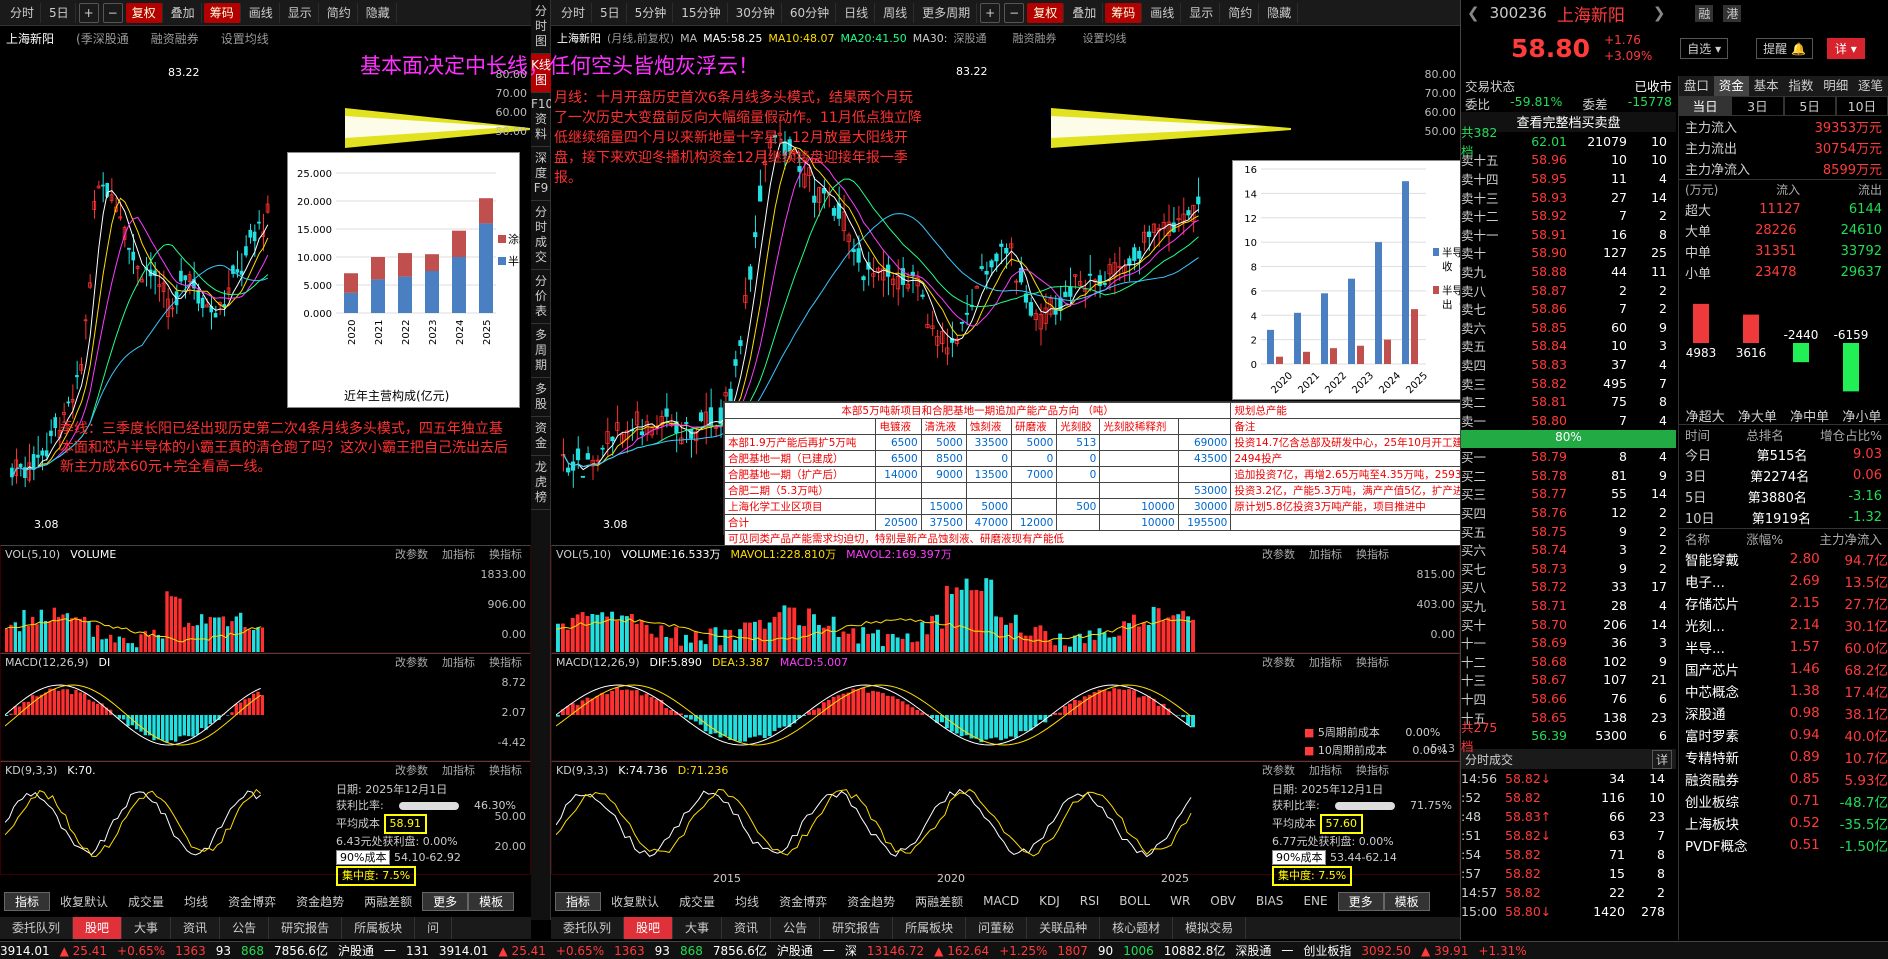  What do you see at coordinates (1049, 901) in the screenshot?
I see `bottom-tab-8: KDJ` at bounding box center [1049, 901].